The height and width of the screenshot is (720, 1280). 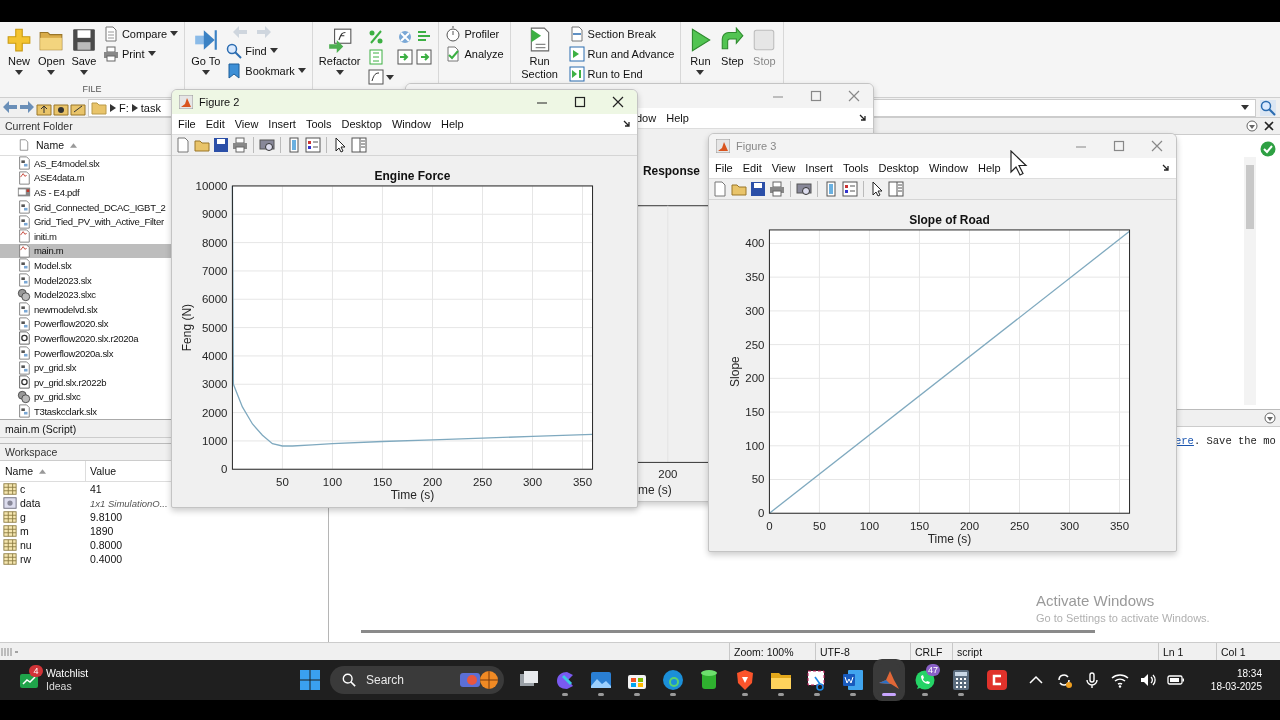 I want to click on toolbar-button: Run Section, so click(x=539, y=54).